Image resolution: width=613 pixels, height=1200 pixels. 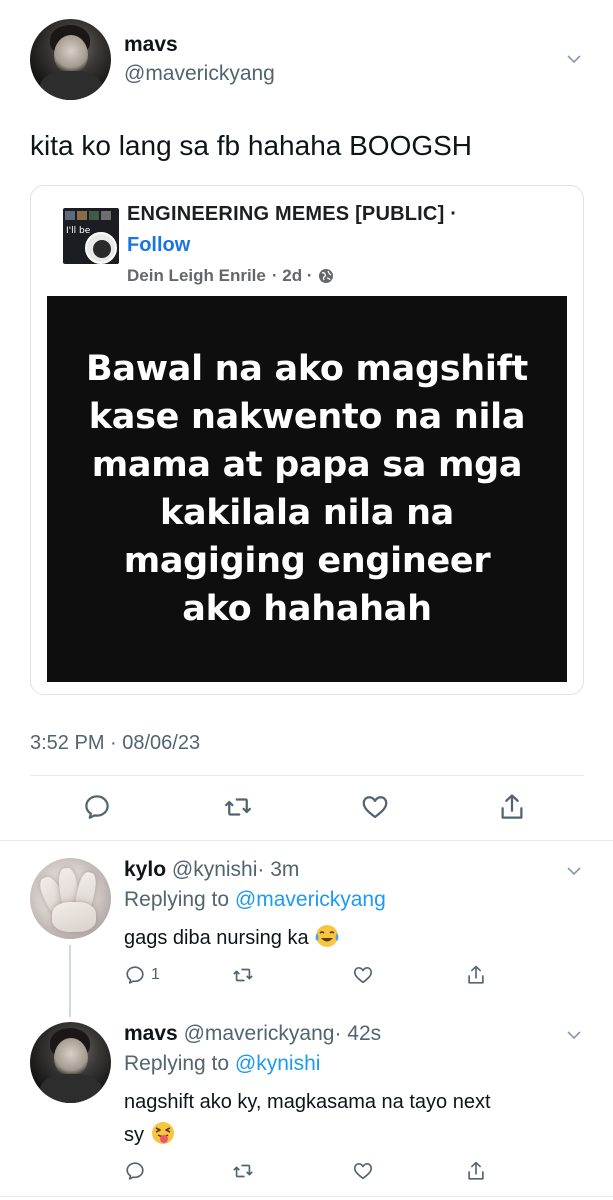 What do you see at coordinates (155, 974) in the screenshot?
I see `reply-count: 1` at bounding box center [155, 974].